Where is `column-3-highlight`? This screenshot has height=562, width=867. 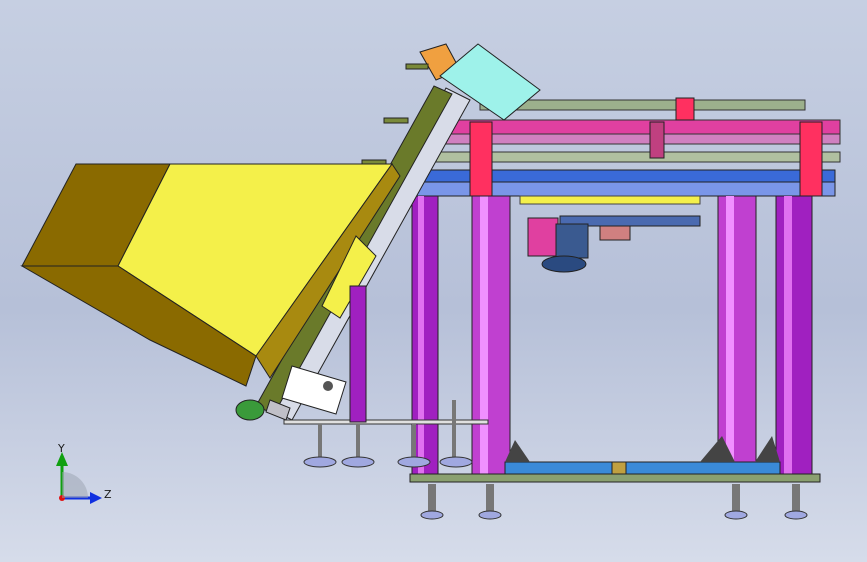 column-3-highlight is located at coordinates (730, 337).